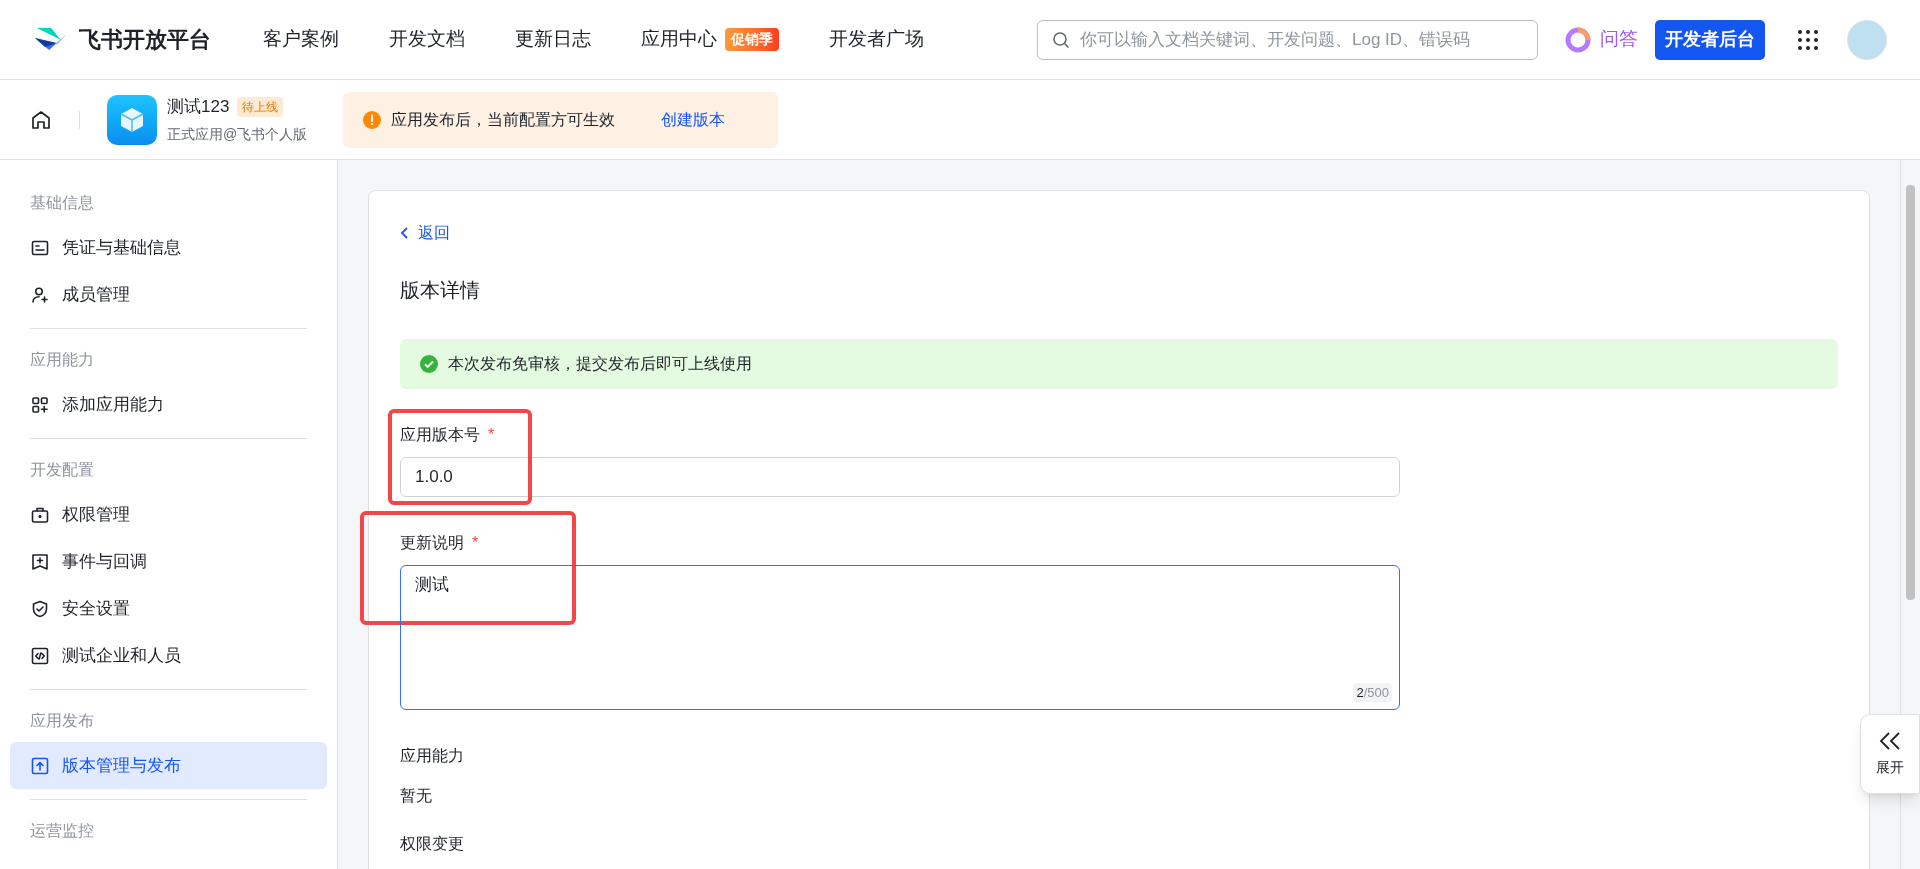  What do you see at coordinates (425, 233) in the screenshot?
I see `back-link: 返回` at bounding box center [425, 233].